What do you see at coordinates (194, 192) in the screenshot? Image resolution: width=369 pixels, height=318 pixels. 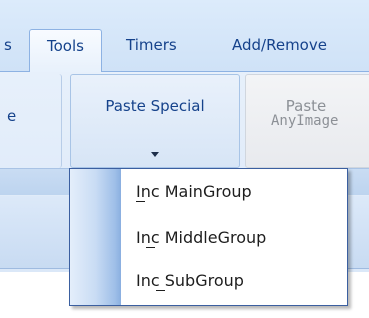 I see `menu-item-inc-maingroup: Inc MainGroup` at bounding box center [194, 192].